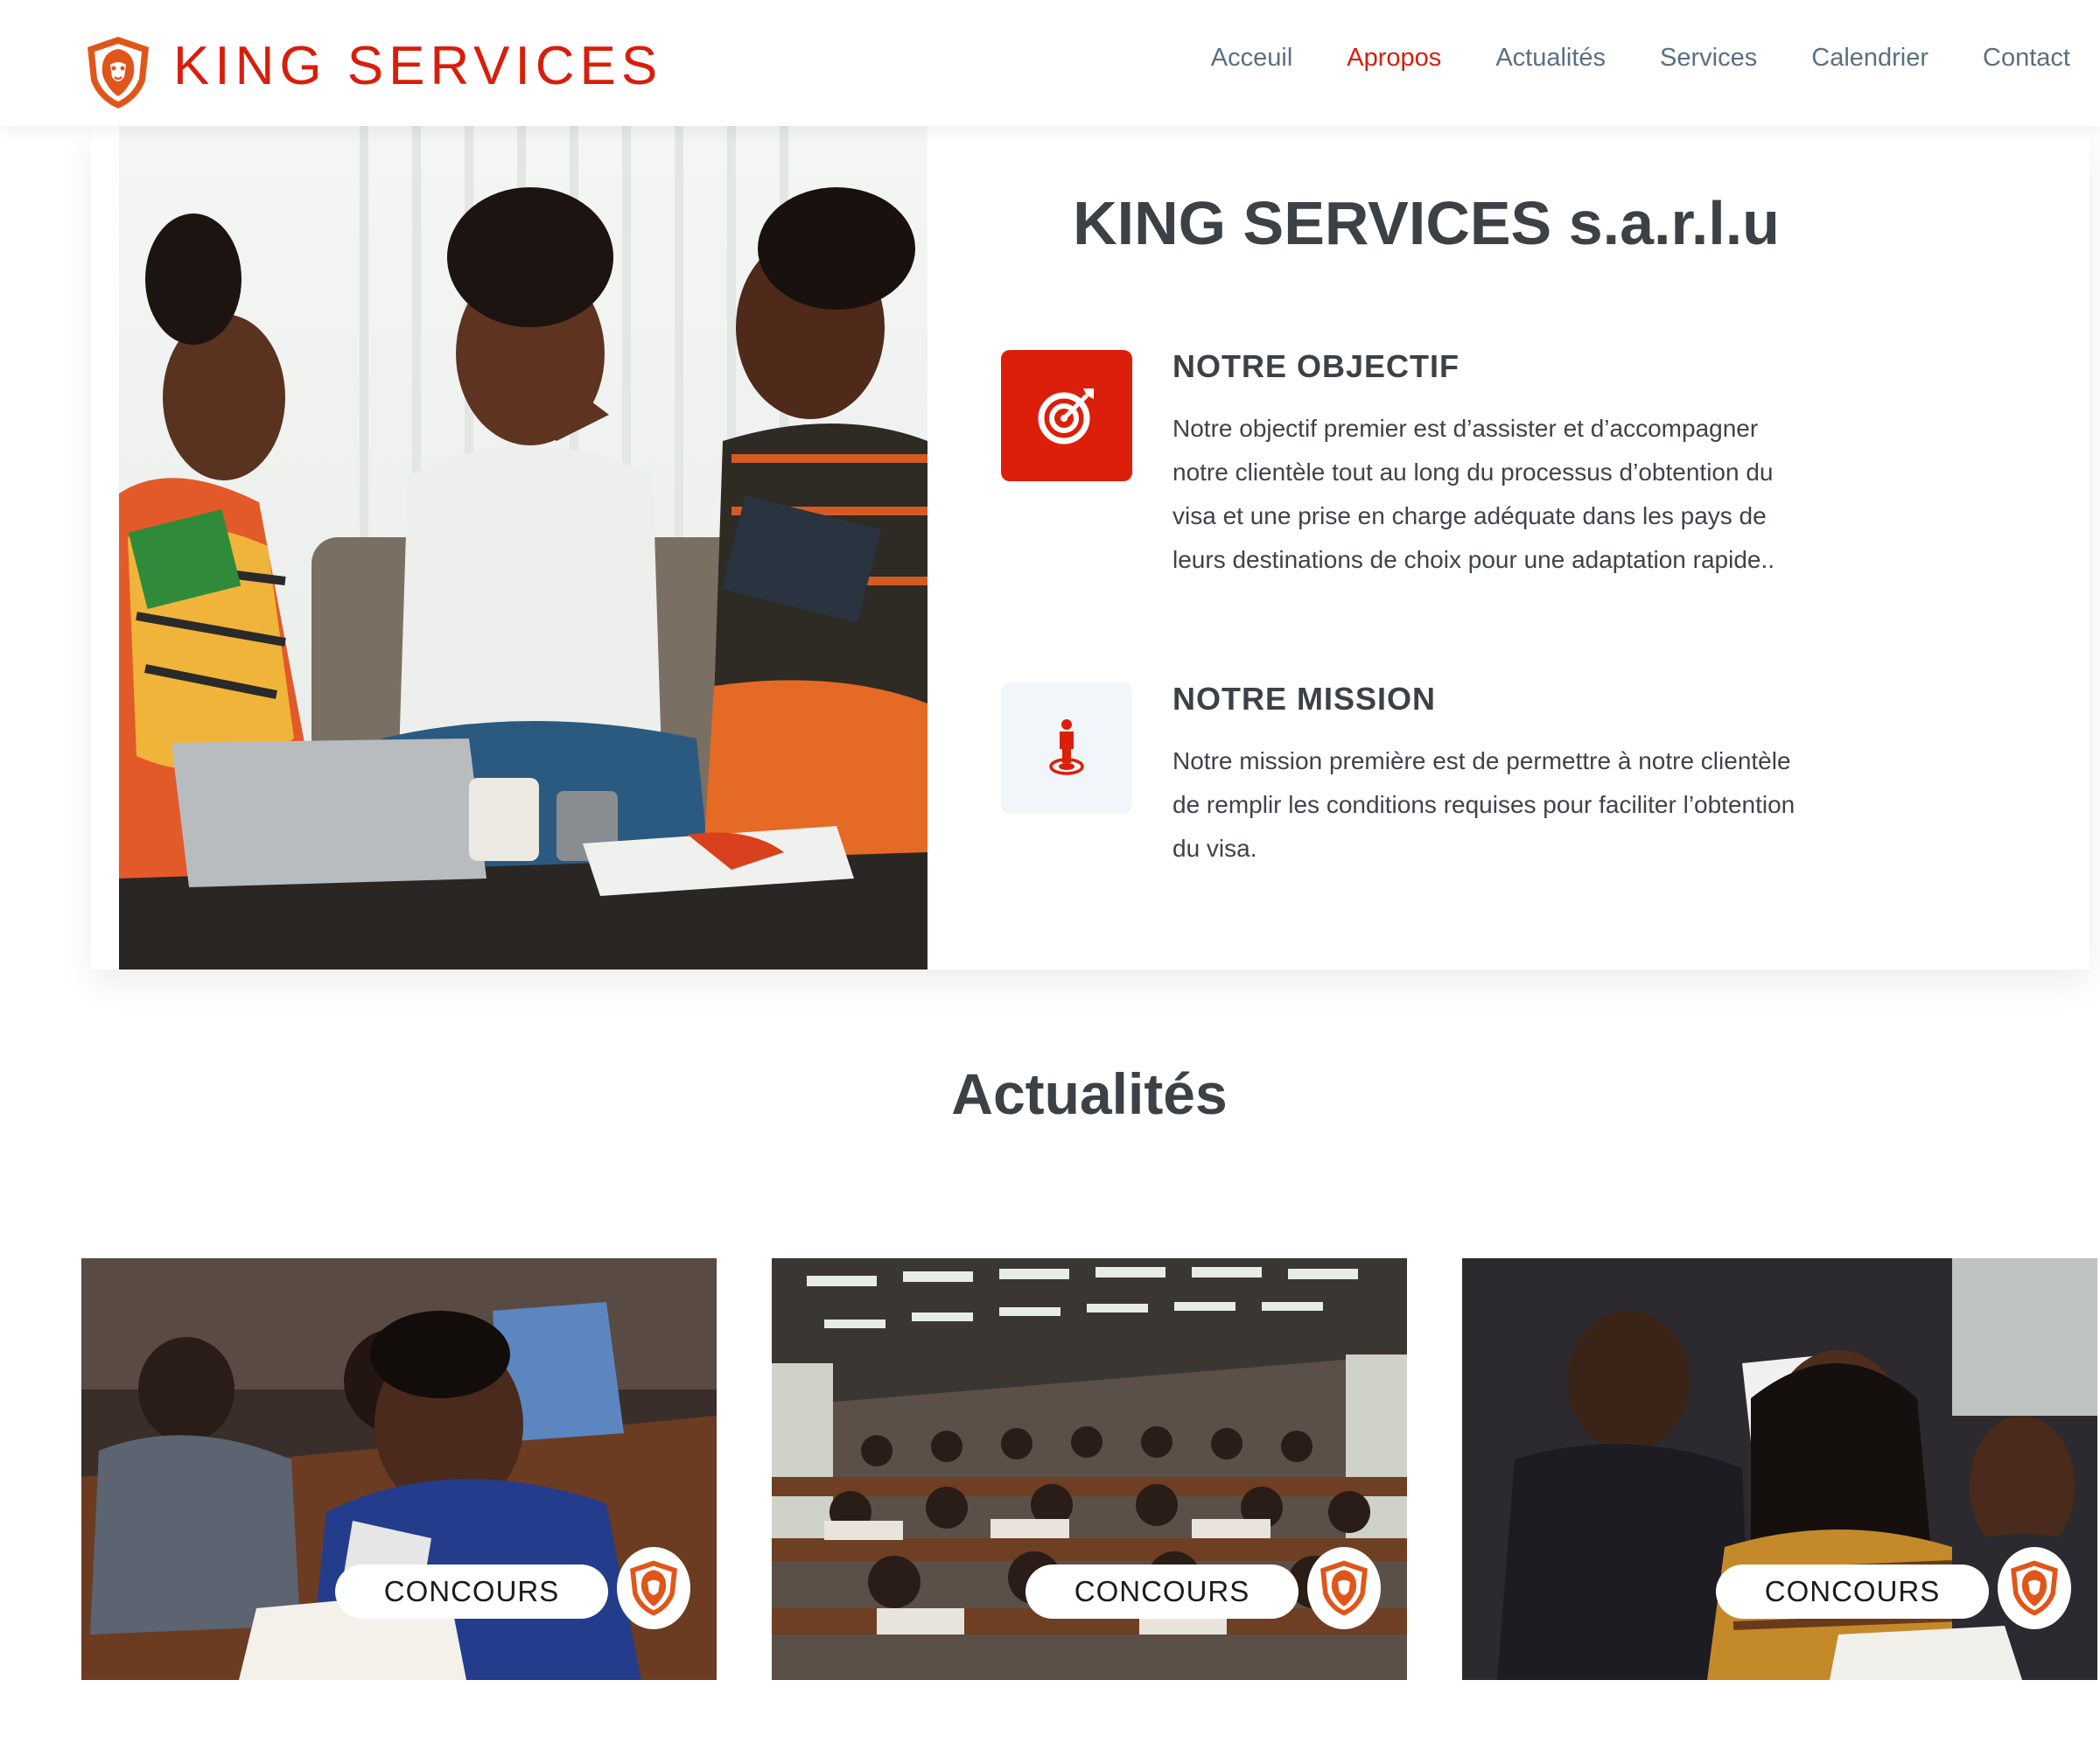  Describe the element at coordinates (1394, 57) in the screenshot. I see `nav-item-apropos: Apropos` at that location.